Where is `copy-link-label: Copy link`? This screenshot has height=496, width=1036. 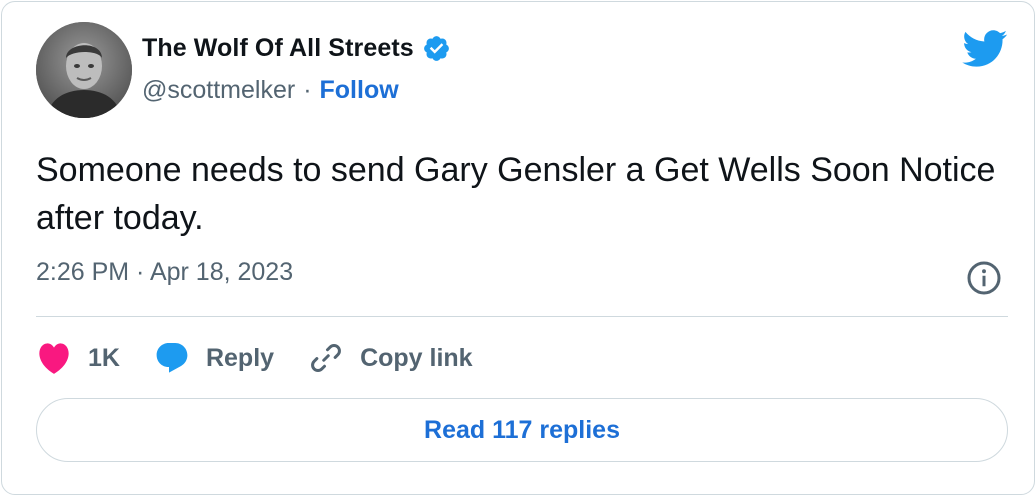
copy-link-label: Copy link is located at coordinates (416, 357).